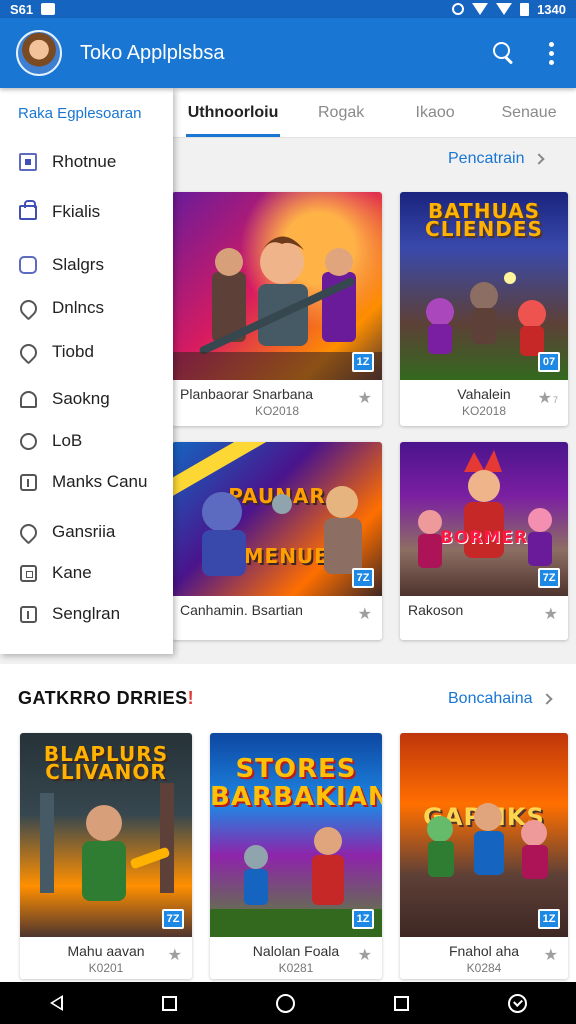  Describe the element at coordinates (551, 53) in the screenshot. I see `more-options-icon` at that location.